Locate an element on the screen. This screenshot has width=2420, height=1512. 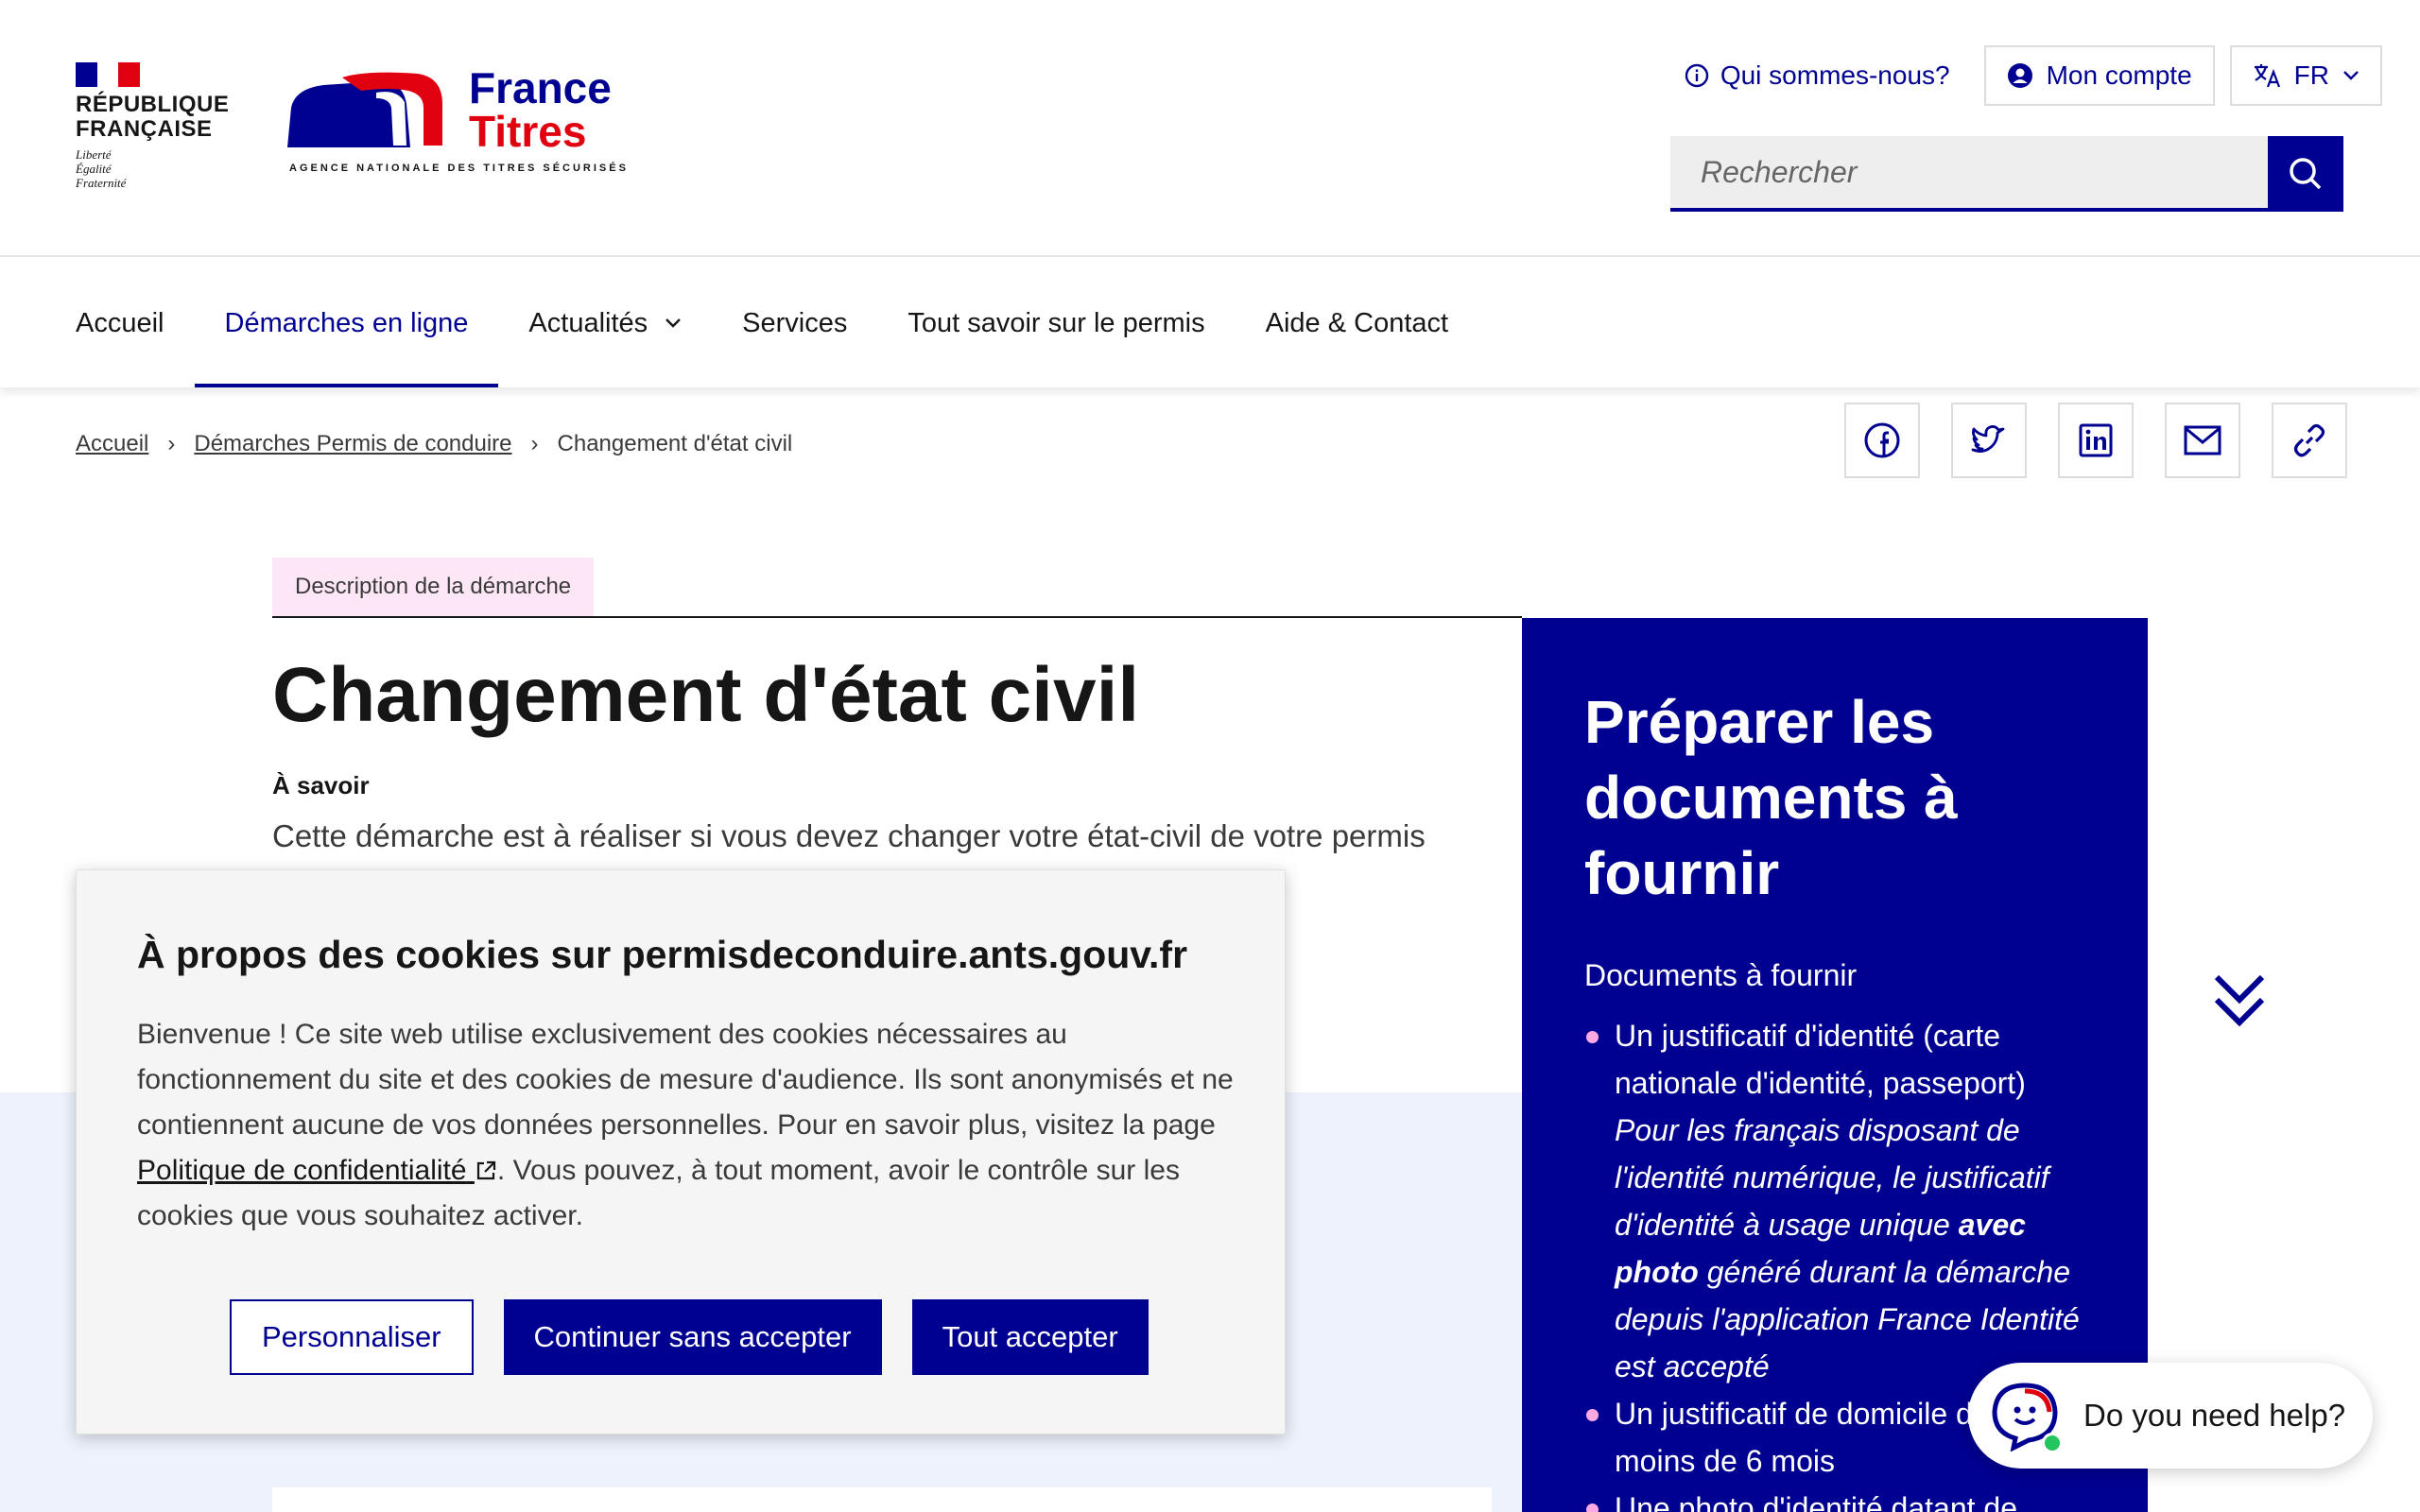
motto-liberte: Liberté is located at coordinates (94, 154).